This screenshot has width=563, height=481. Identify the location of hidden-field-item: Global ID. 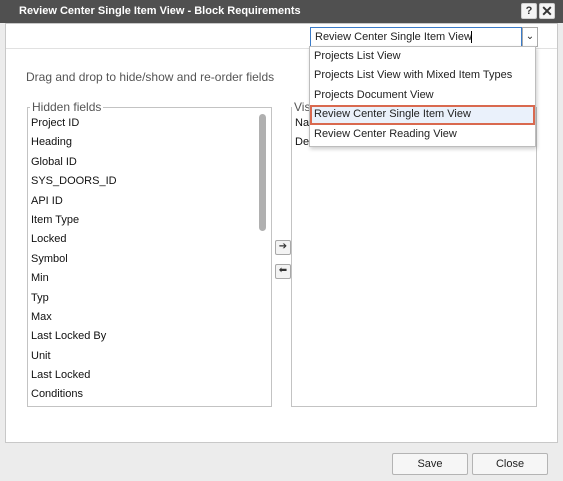
(74, 162).